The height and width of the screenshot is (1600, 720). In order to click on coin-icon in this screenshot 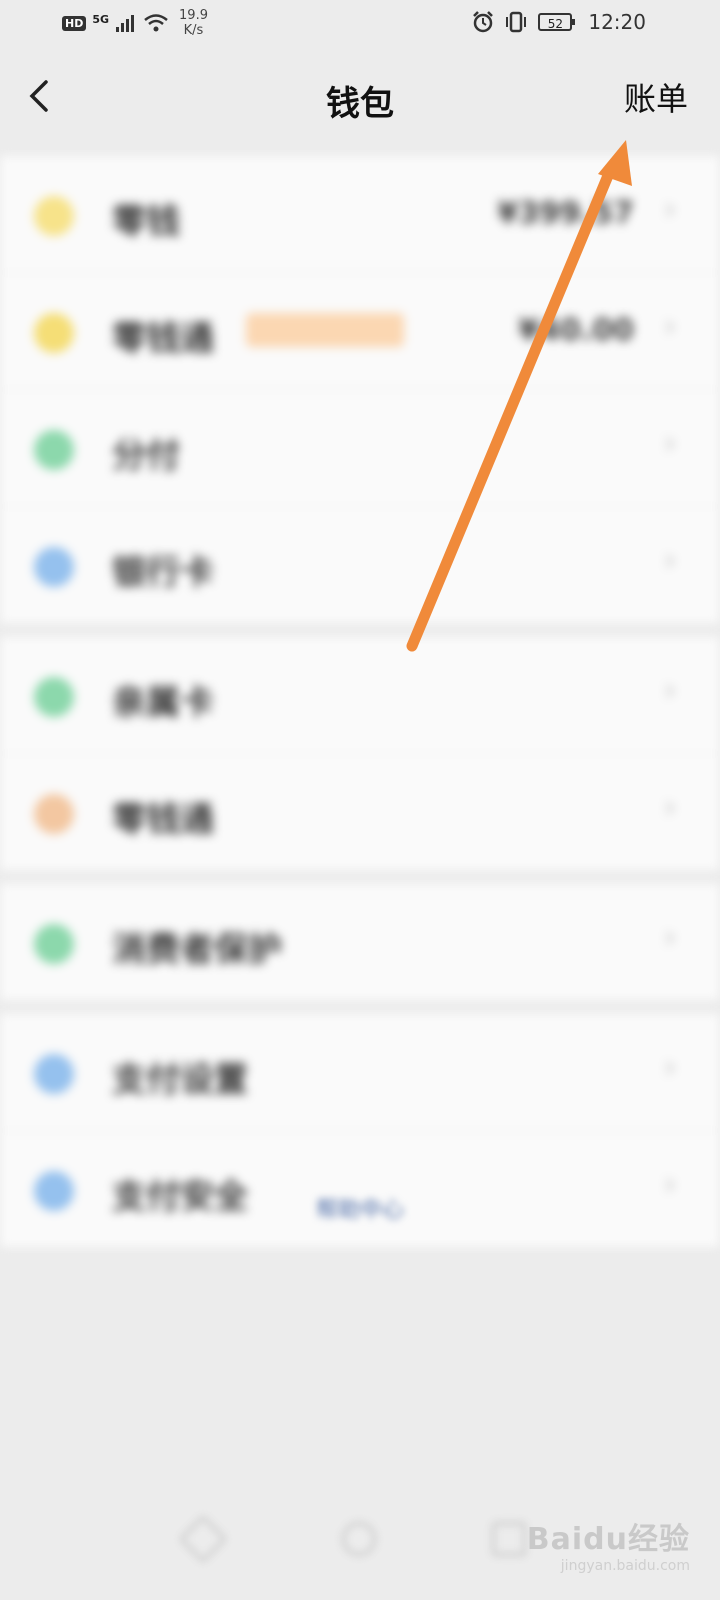, I will do `click(54, 216)`.